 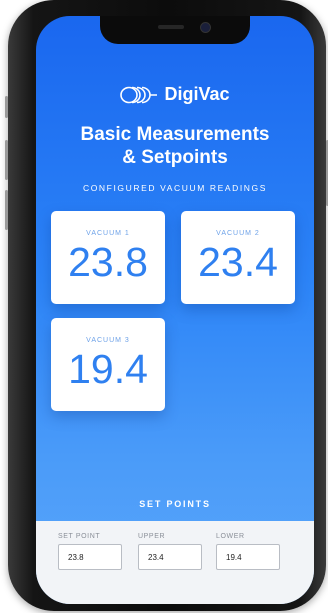 What do you see at coordinates (175, 146) in the screenshot?
I see `page-title: Basic Measurements & Setpoints` at bounding box center [175, 146].